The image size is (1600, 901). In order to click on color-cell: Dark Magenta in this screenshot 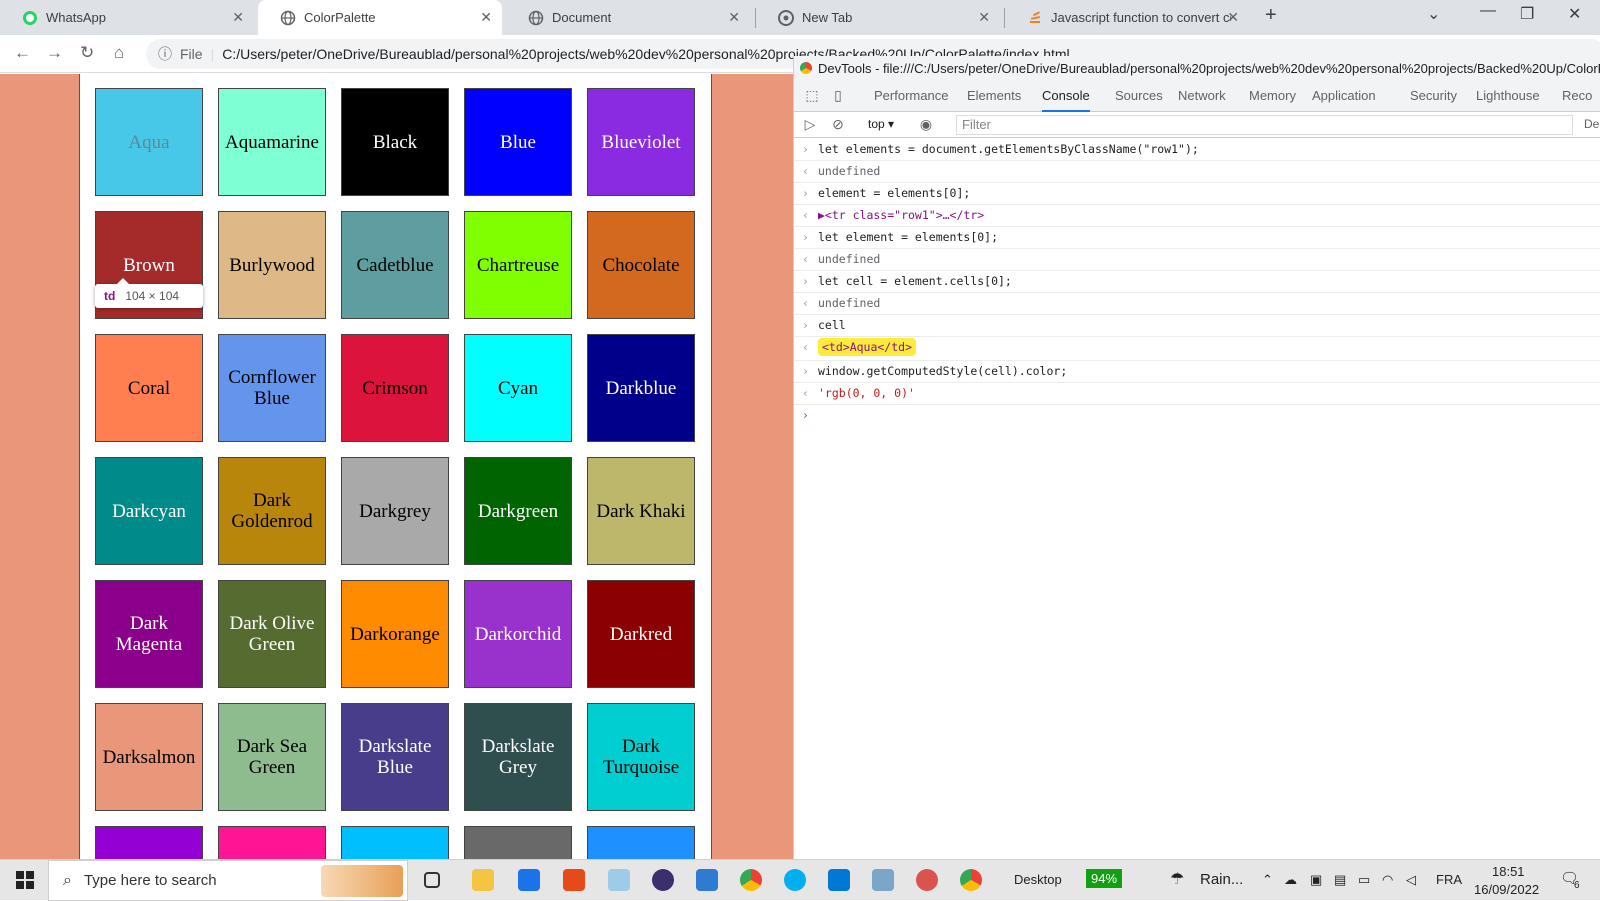, I will do `click(149, 634)`.